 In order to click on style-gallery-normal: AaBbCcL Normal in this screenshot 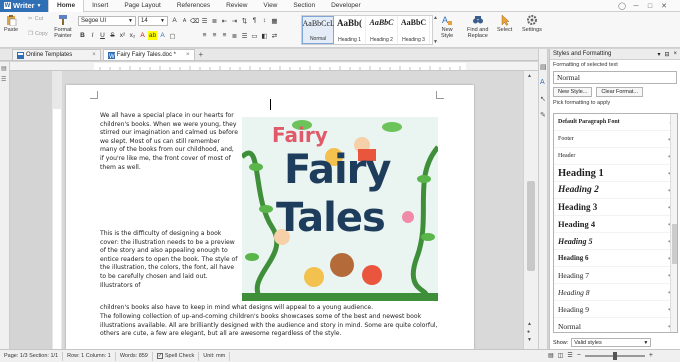, I will do `click(318, 30)`.